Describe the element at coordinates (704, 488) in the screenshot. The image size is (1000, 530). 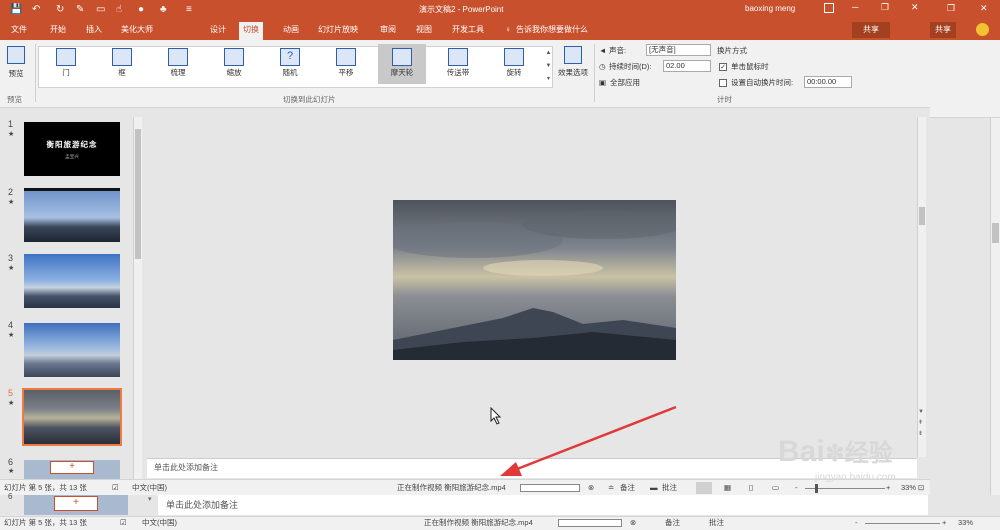
I see `normal-view-button` at that location.